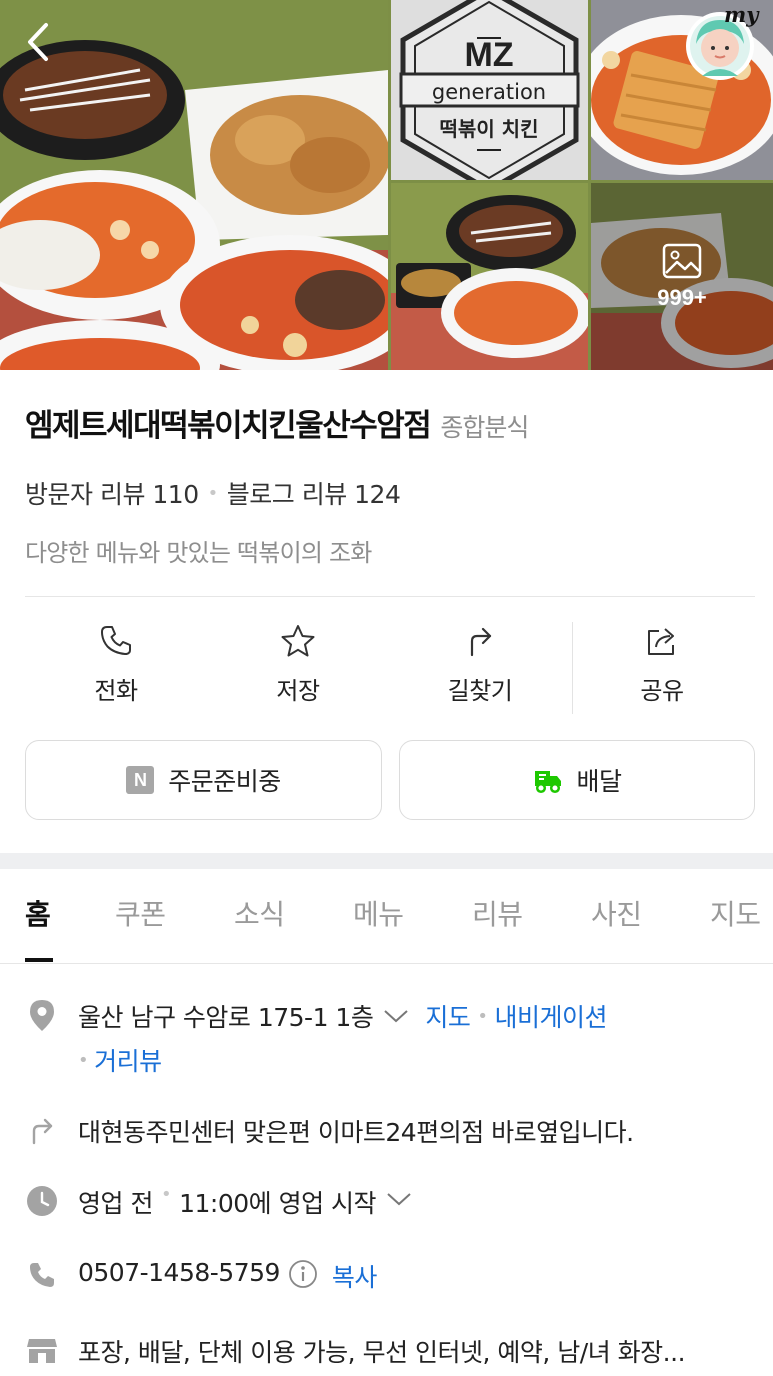  What do you see at coordinates (116, 691) in the screenshot?
I see `call-label: 전화` at bounding box center [116, 691].